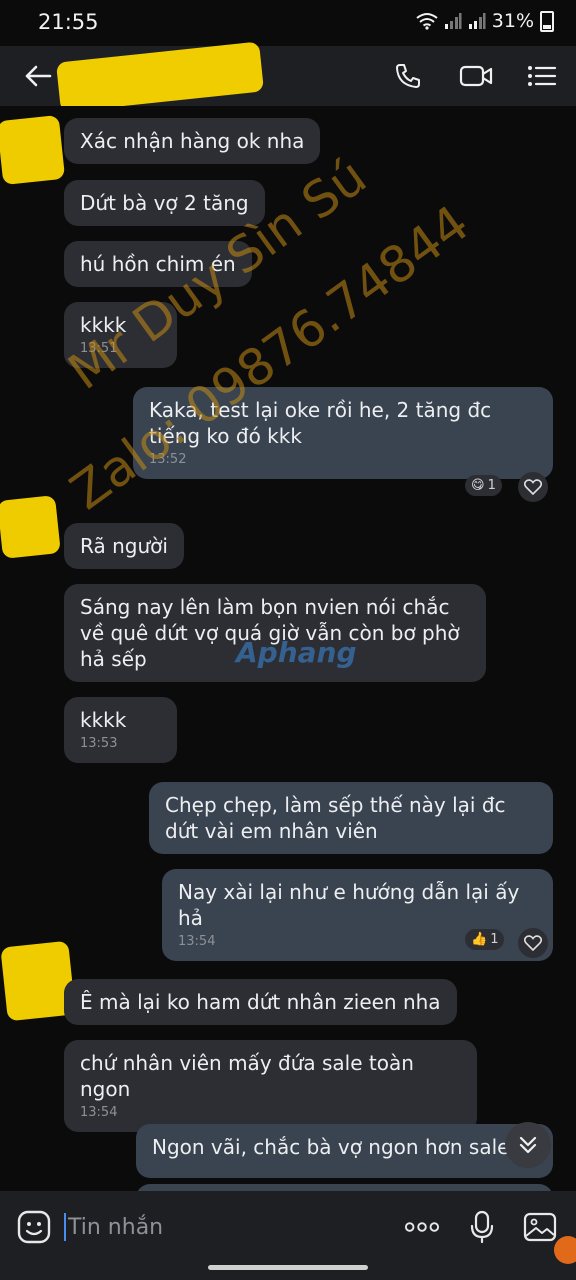 This screenshot has height=1280, width=576. I want to click on message-text: Rã người, so click(124, 546).